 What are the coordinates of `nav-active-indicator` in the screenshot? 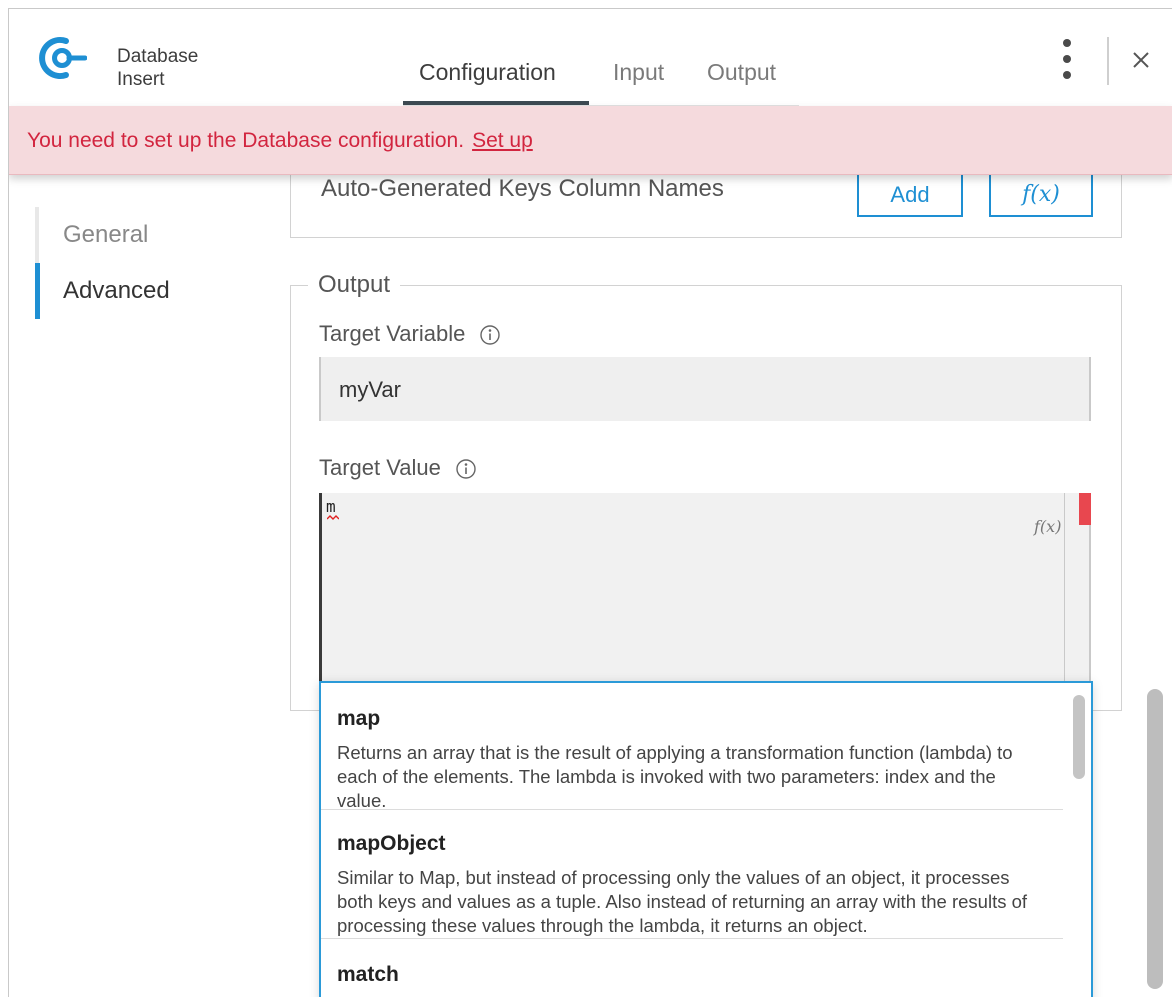 It's located at (37, 291).